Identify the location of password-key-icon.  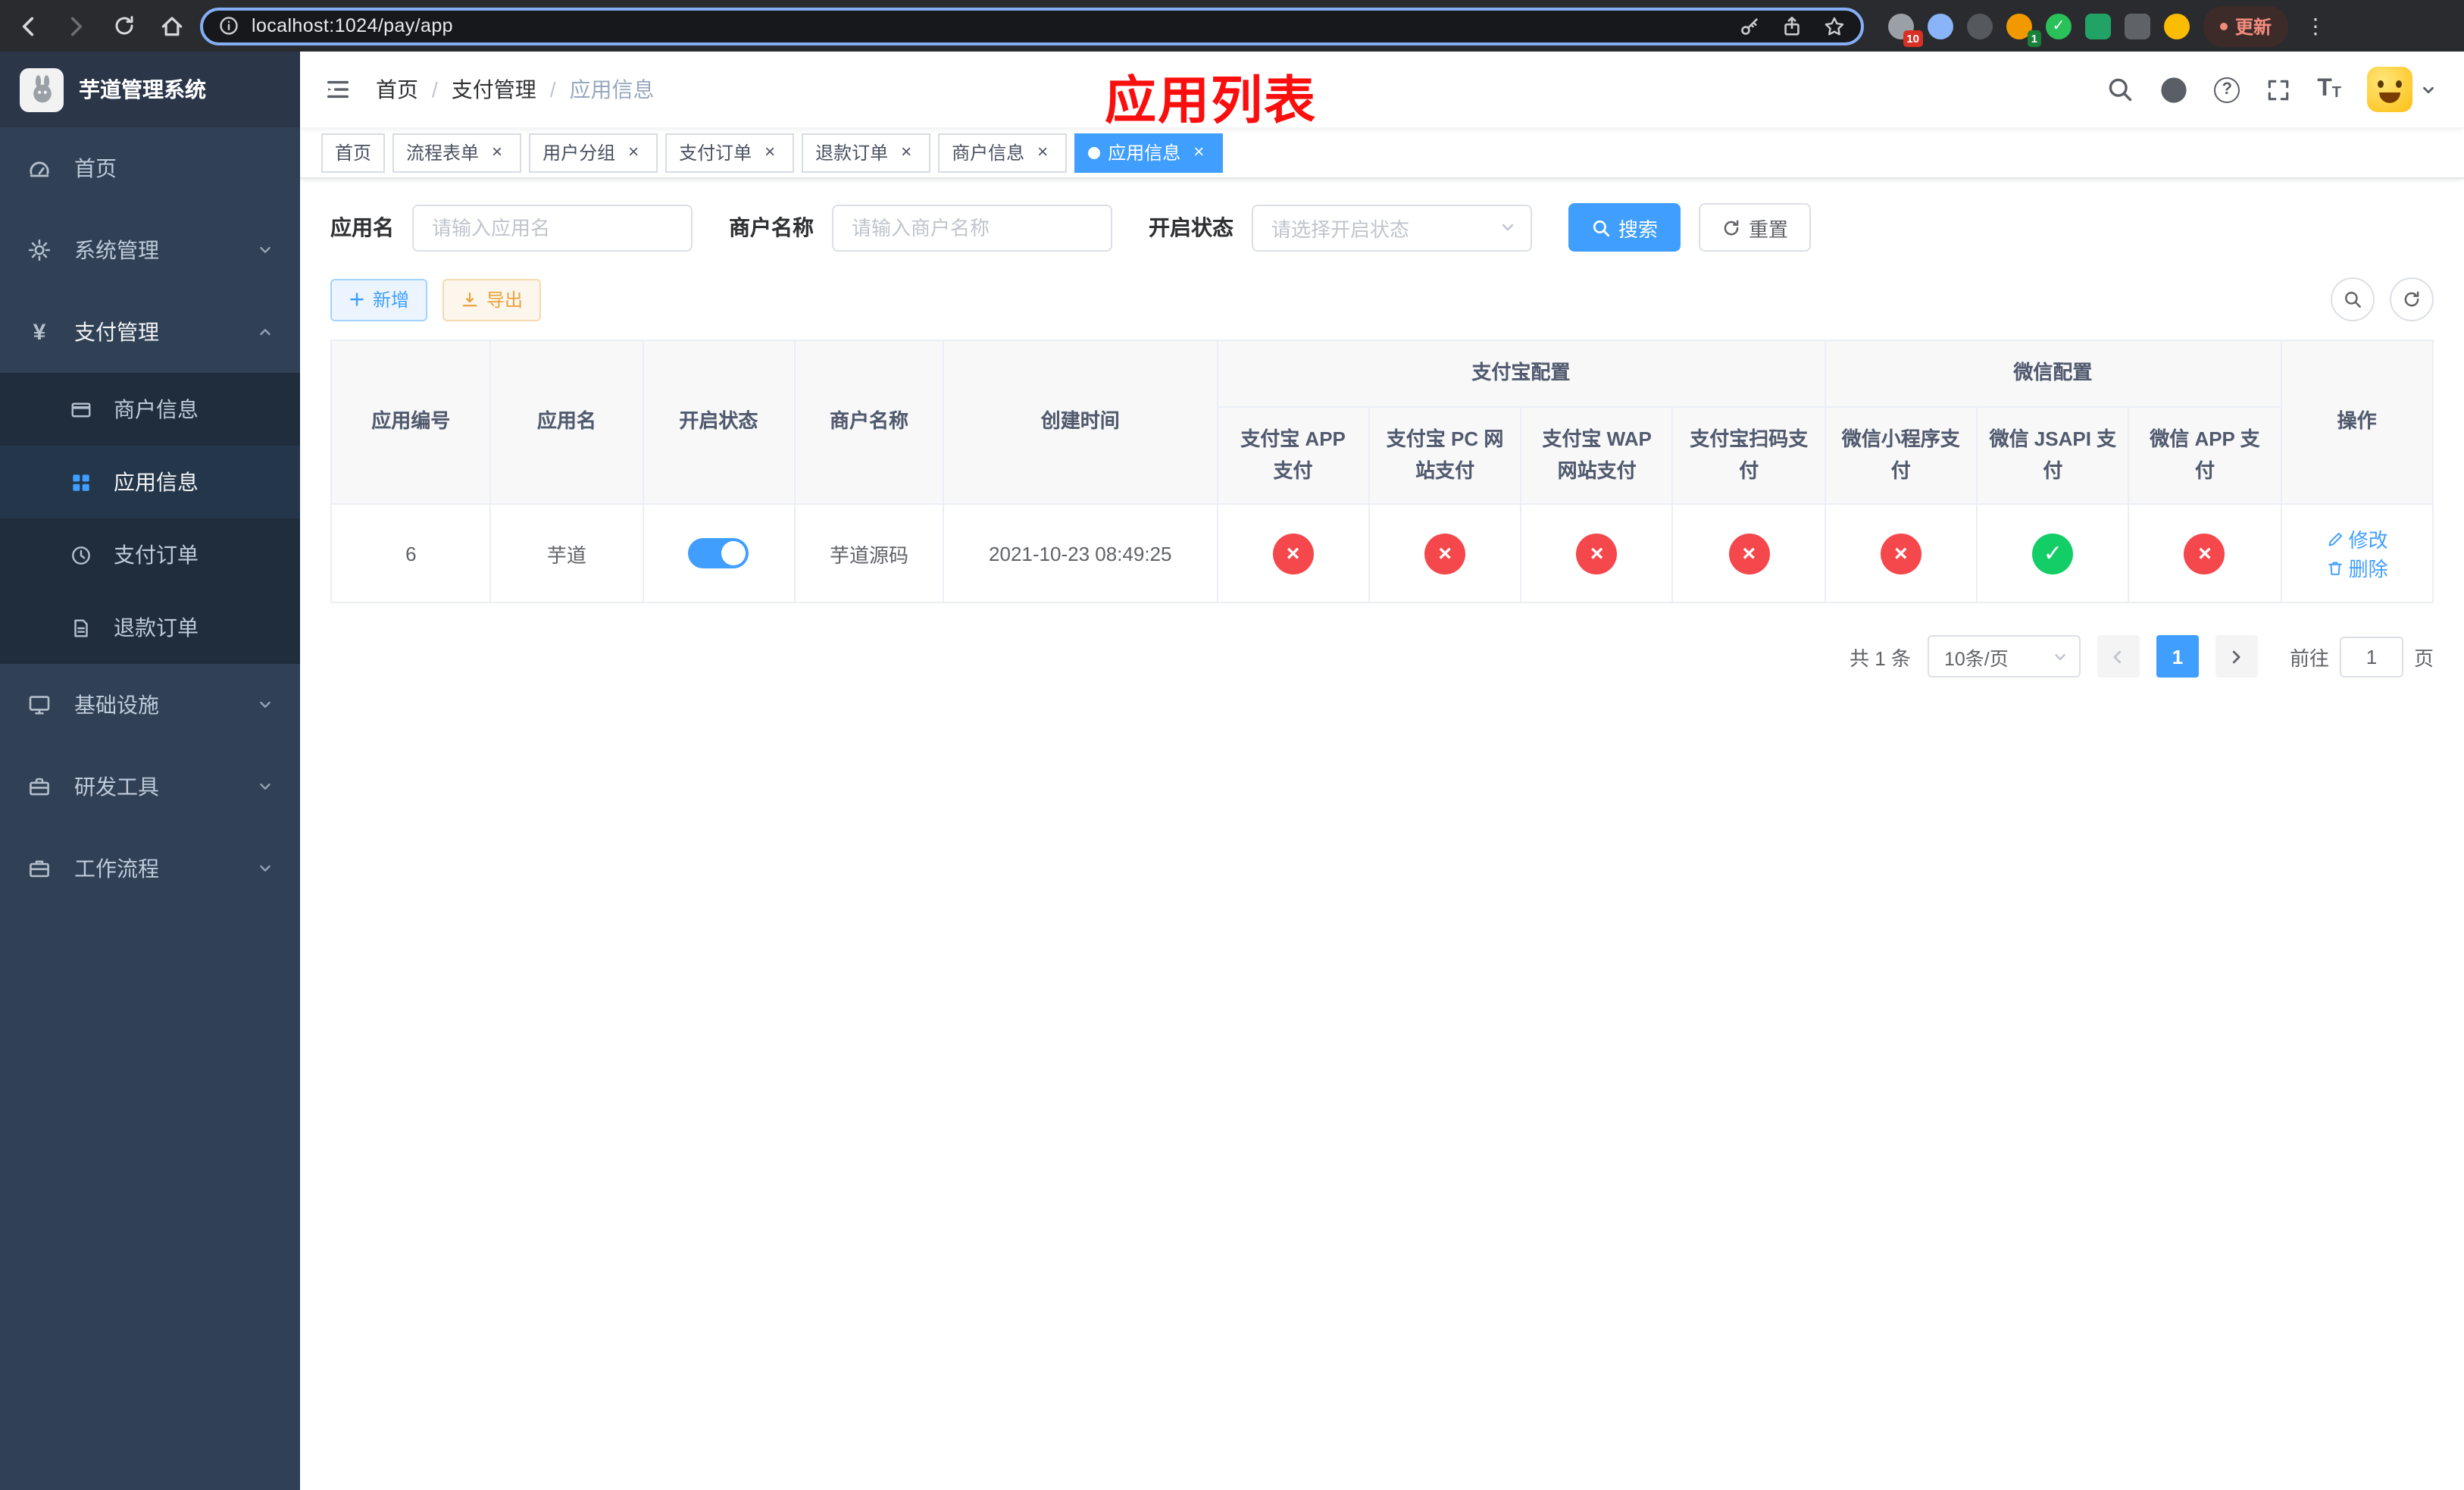
(1749, 26).